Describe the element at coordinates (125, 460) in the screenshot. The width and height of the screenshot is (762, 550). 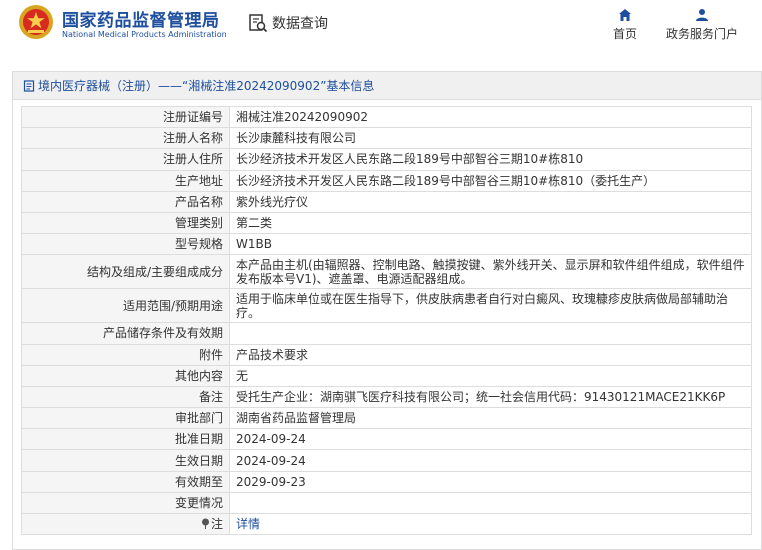
I see `field-label: 生效日期` at that location.